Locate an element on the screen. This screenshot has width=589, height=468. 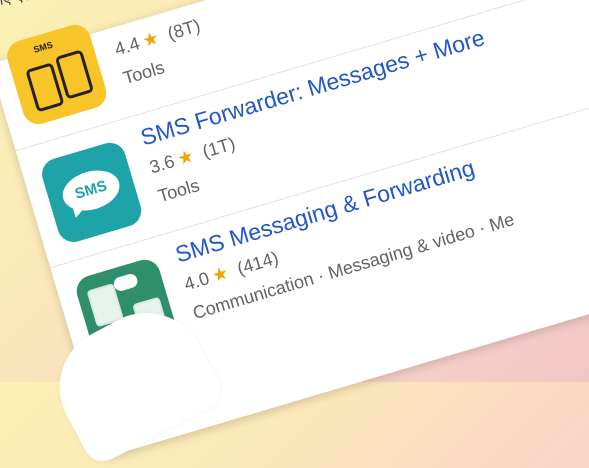
app-review-count: (8T) is located at coordinates (184, 29).